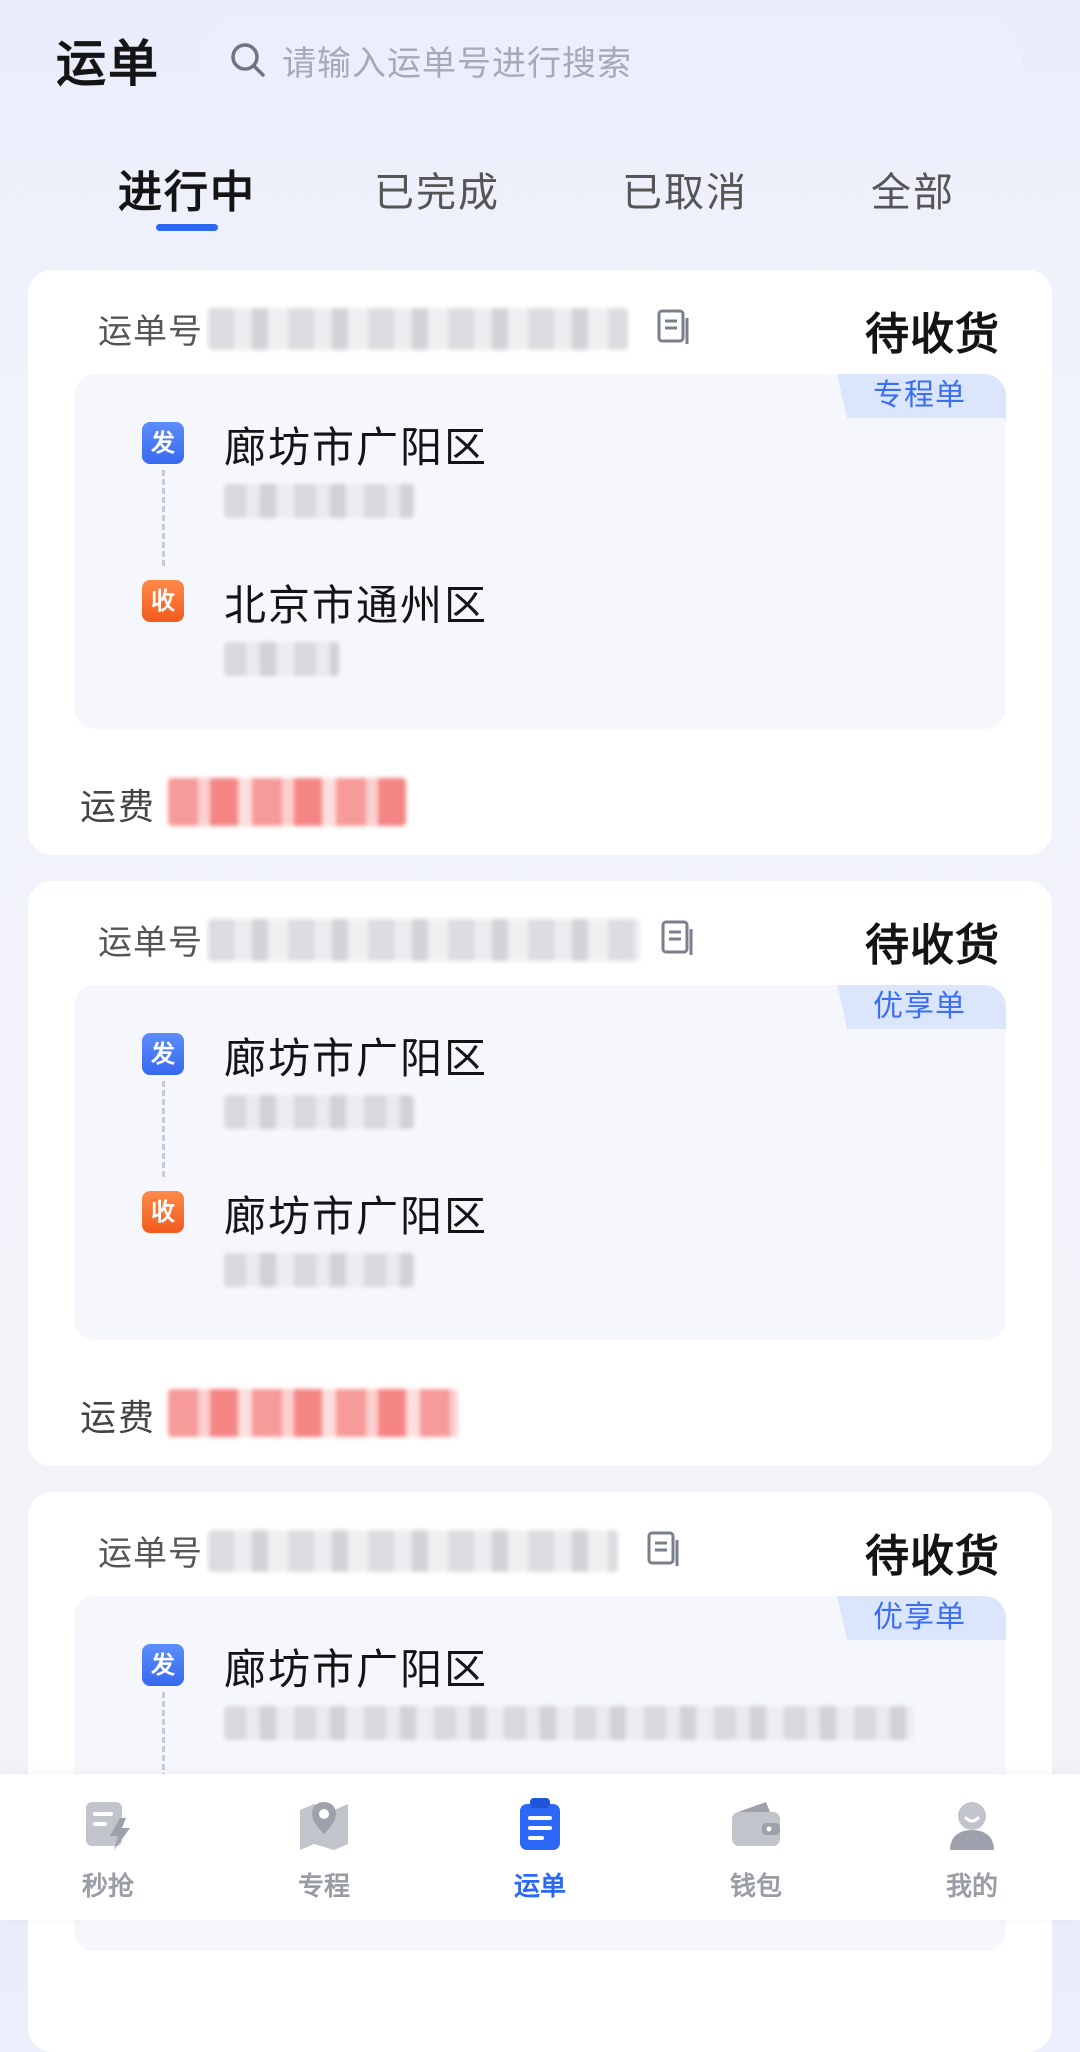  What do you see at coordinates (108, 1826) in the screenshot?
I see `grab-order-icon` at bounding box center [108, 1826].